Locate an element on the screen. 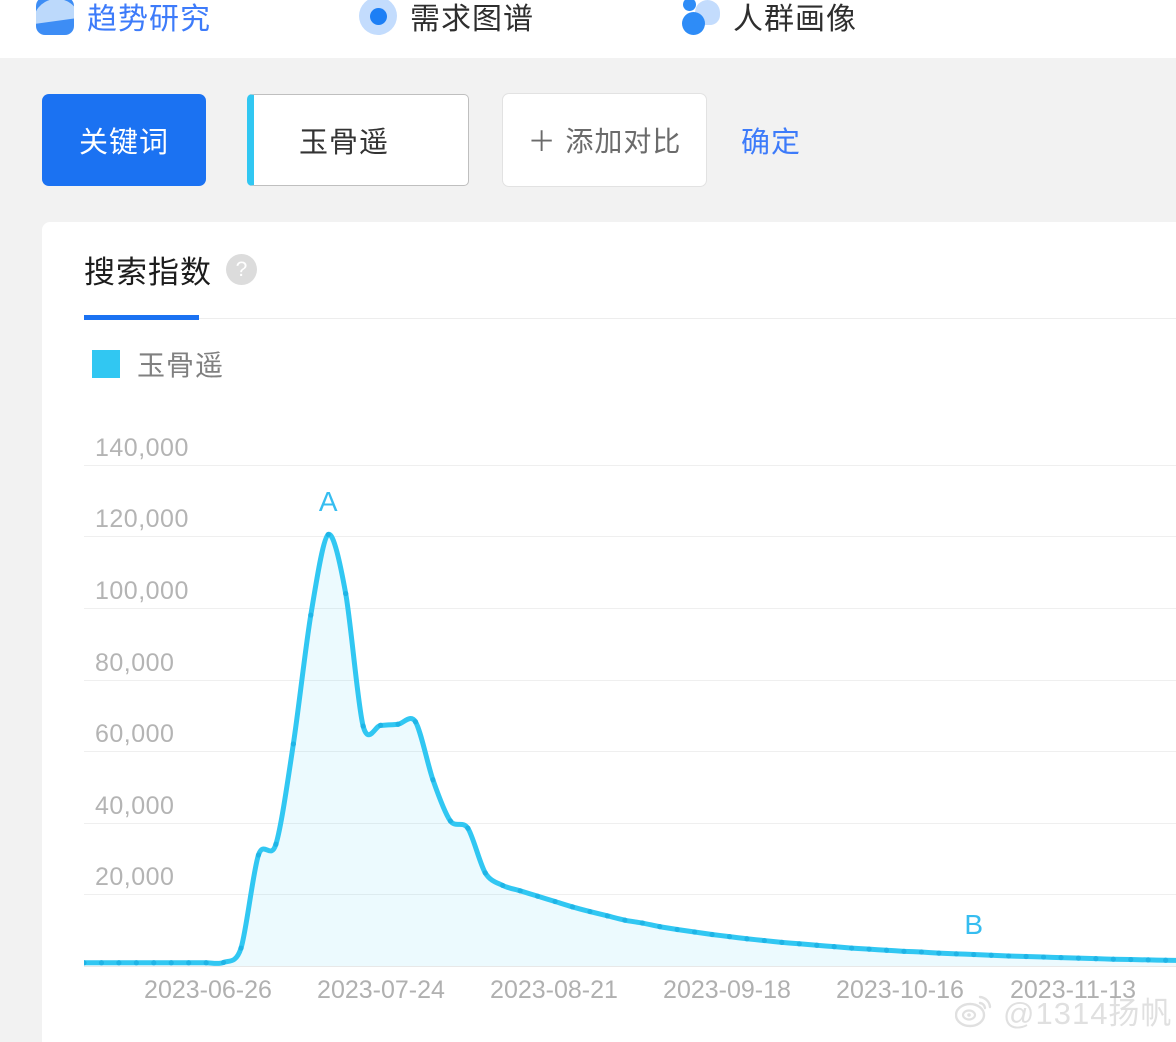  nav-label-trend-research: 趋势研究 is located at coordinates (149, 19).